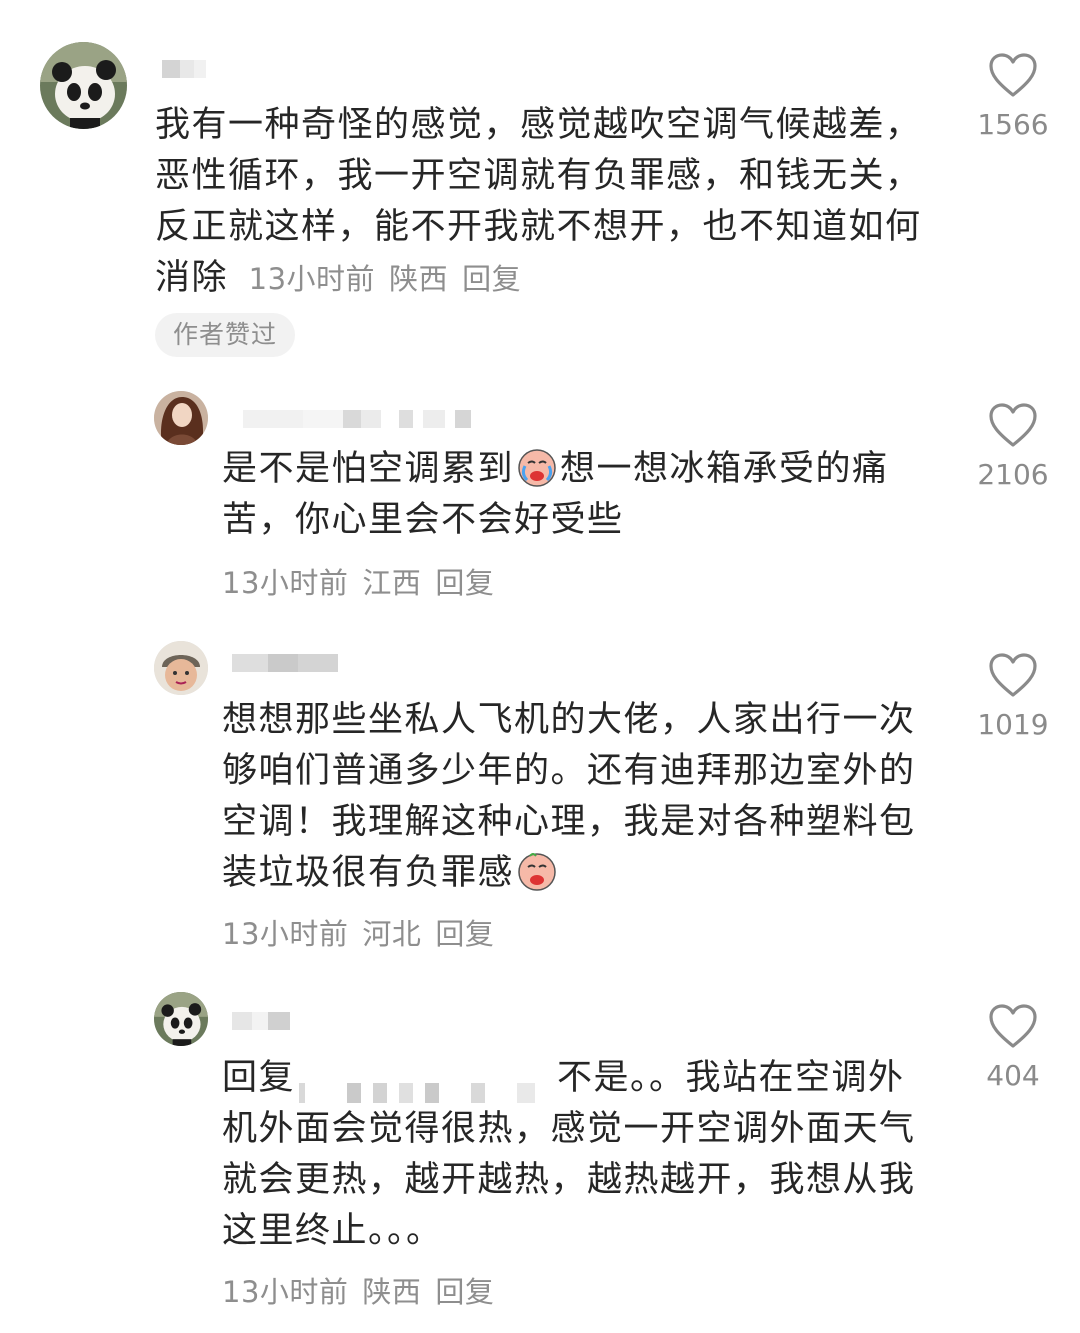  What do you see at coordinates (1013, 724) in the screenshot?
I see `like-count: 1019` at bounding box center [1013, 724].